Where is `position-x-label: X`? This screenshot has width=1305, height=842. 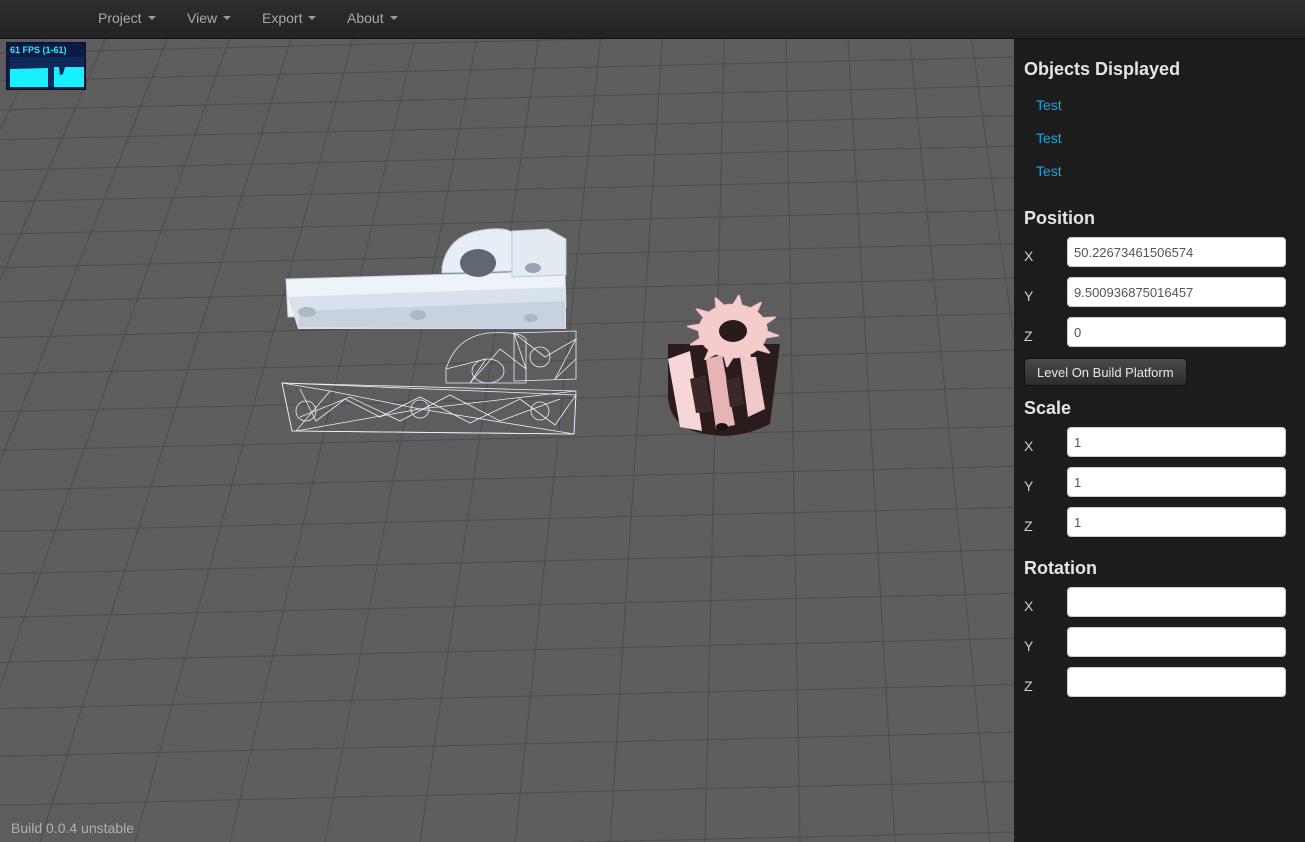 position-x-label: X is located at coordinates (1029, 256).